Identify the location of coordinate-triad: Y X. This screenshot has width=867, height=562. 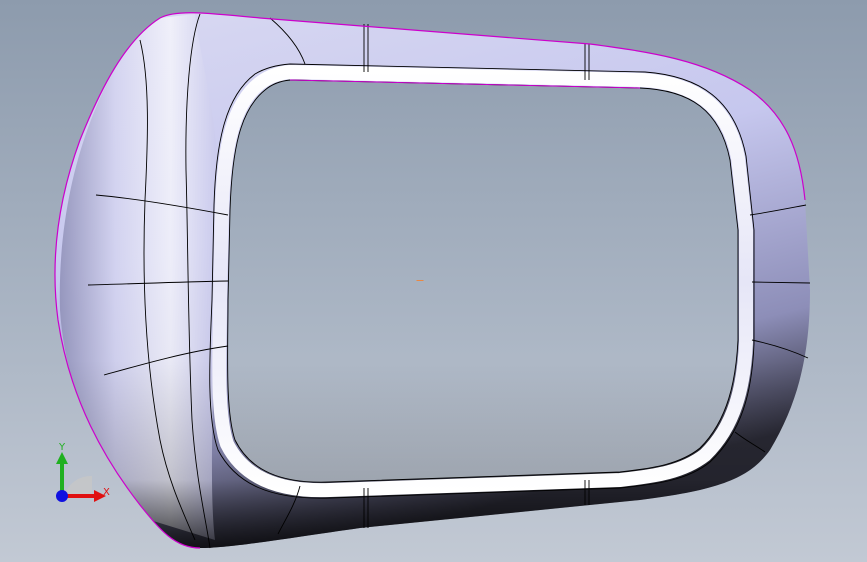
(80, 476).